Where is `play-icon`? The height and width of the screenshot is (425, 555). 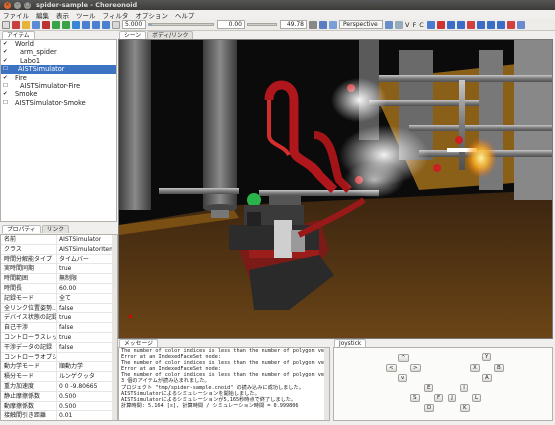
play-icon is located at coordinates (56, 24).